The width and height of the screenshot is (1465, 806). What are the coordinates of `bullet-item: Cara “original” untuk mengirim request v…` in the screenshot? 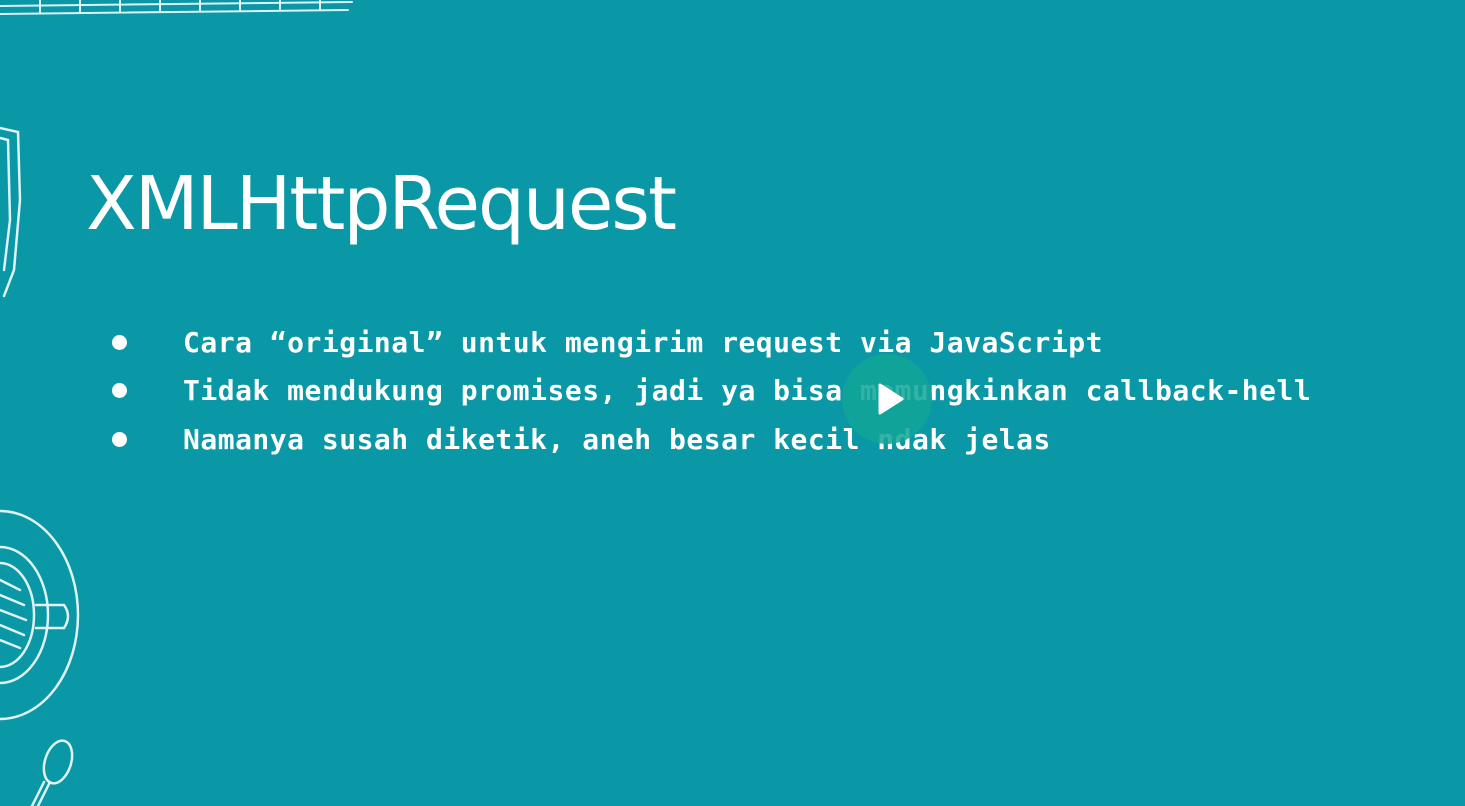 It's located at (711, 342).